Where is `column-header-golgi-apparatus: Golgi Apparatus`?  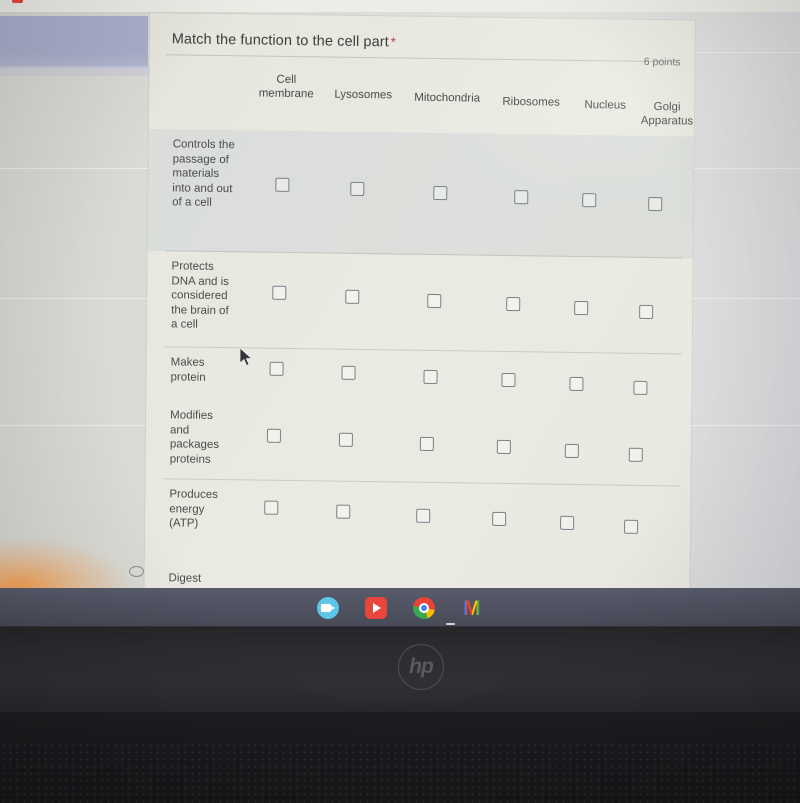 column-header-golgi-apparatus: Golgi Apparatus is located at coordinates (667, 114).